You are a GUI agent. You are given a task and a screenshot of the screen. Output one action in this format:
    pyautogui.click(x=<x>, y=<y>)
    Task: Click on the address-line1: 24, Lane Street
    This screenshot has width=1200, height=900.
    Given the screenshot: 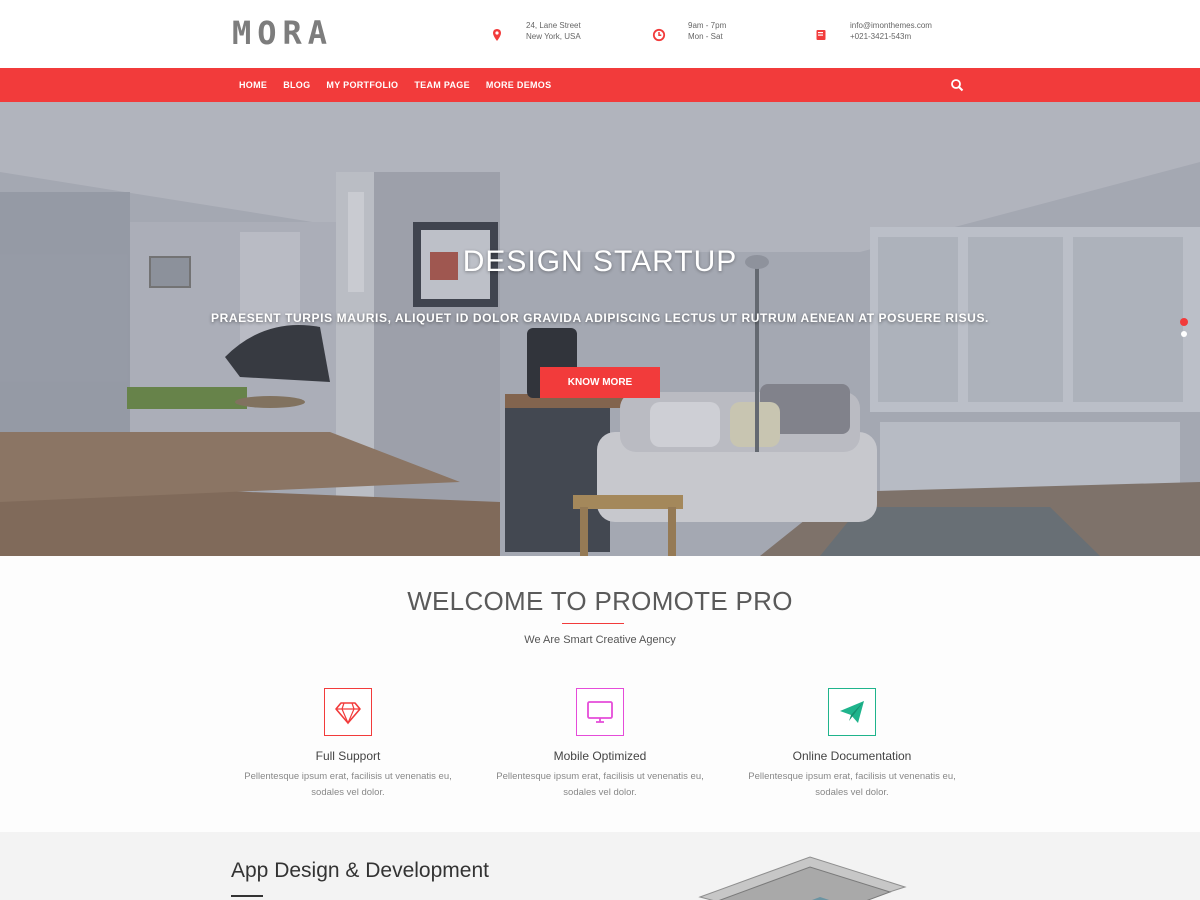 What is the action you would take?
    pyautogui.click(x=553, y=25)
    